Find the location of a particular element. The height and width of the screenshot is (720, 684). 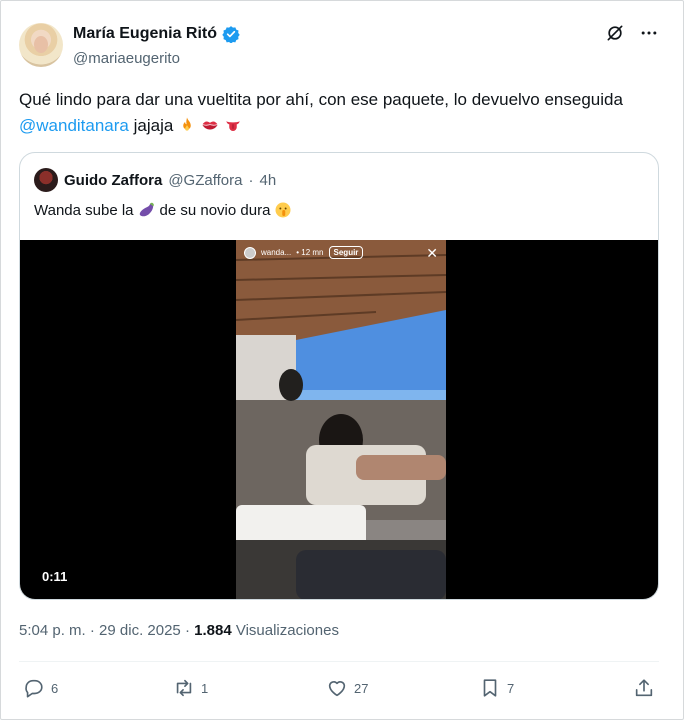

author-avatar is located at coordinates (41, 45).